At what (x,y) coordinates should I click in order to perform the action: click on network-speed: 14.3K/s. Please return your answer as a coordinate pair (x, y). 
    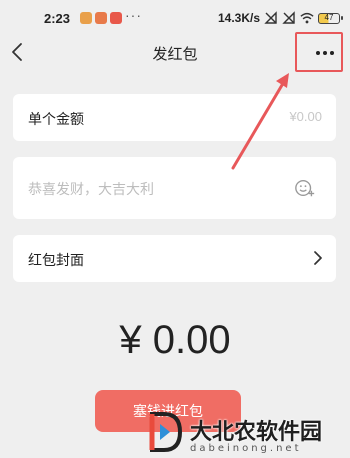
    Looking at the image, I should click on (238, 18).